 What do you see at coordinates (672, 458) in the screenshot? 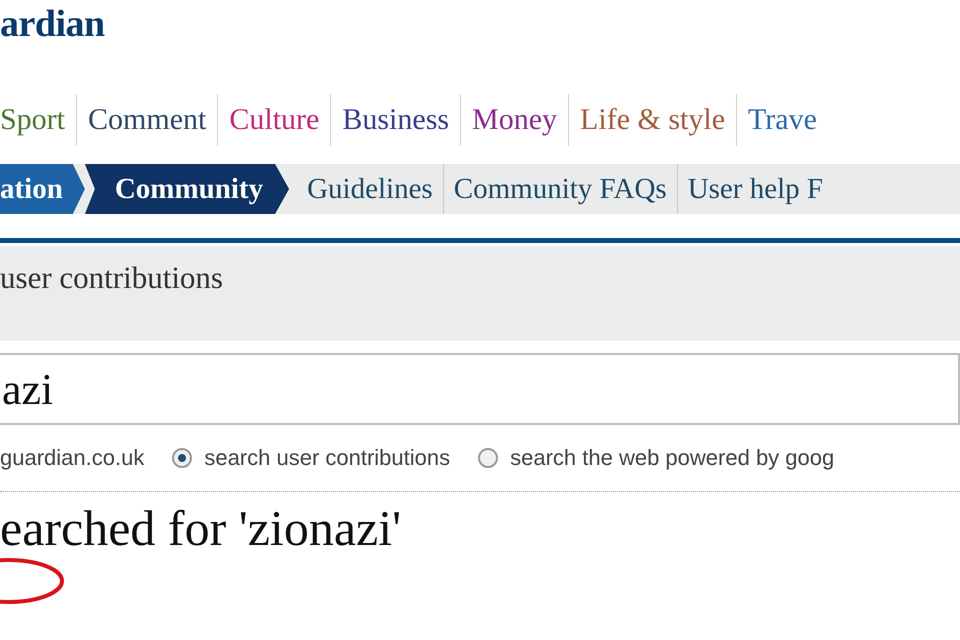
I see `option-label: search the web powered by goog` at bounding box center [672, 458].